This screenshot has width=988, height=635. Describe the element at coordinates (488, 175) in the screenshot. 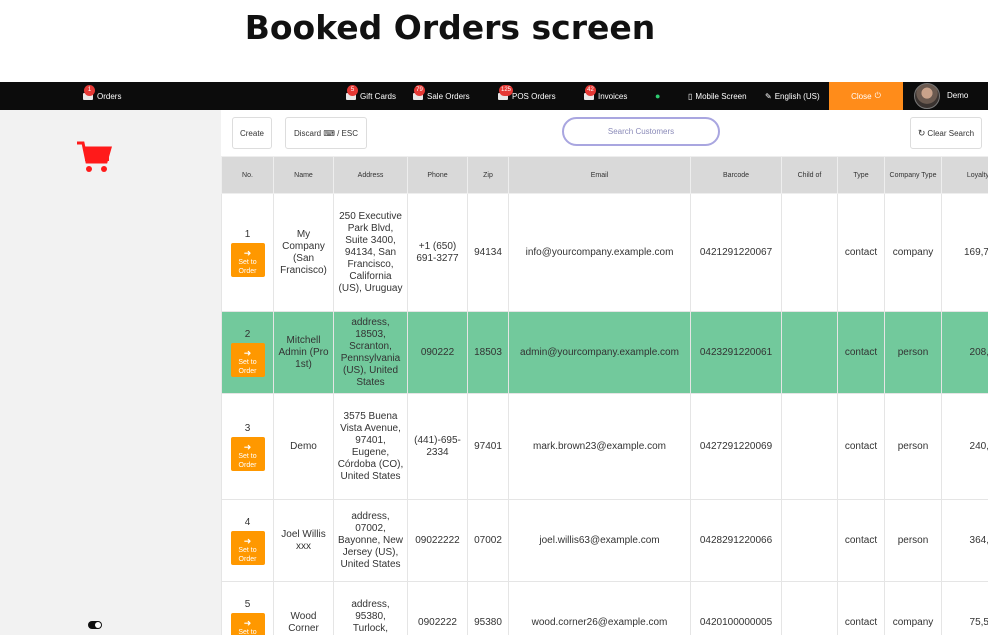

I see `header-zip: Zip` at that location.